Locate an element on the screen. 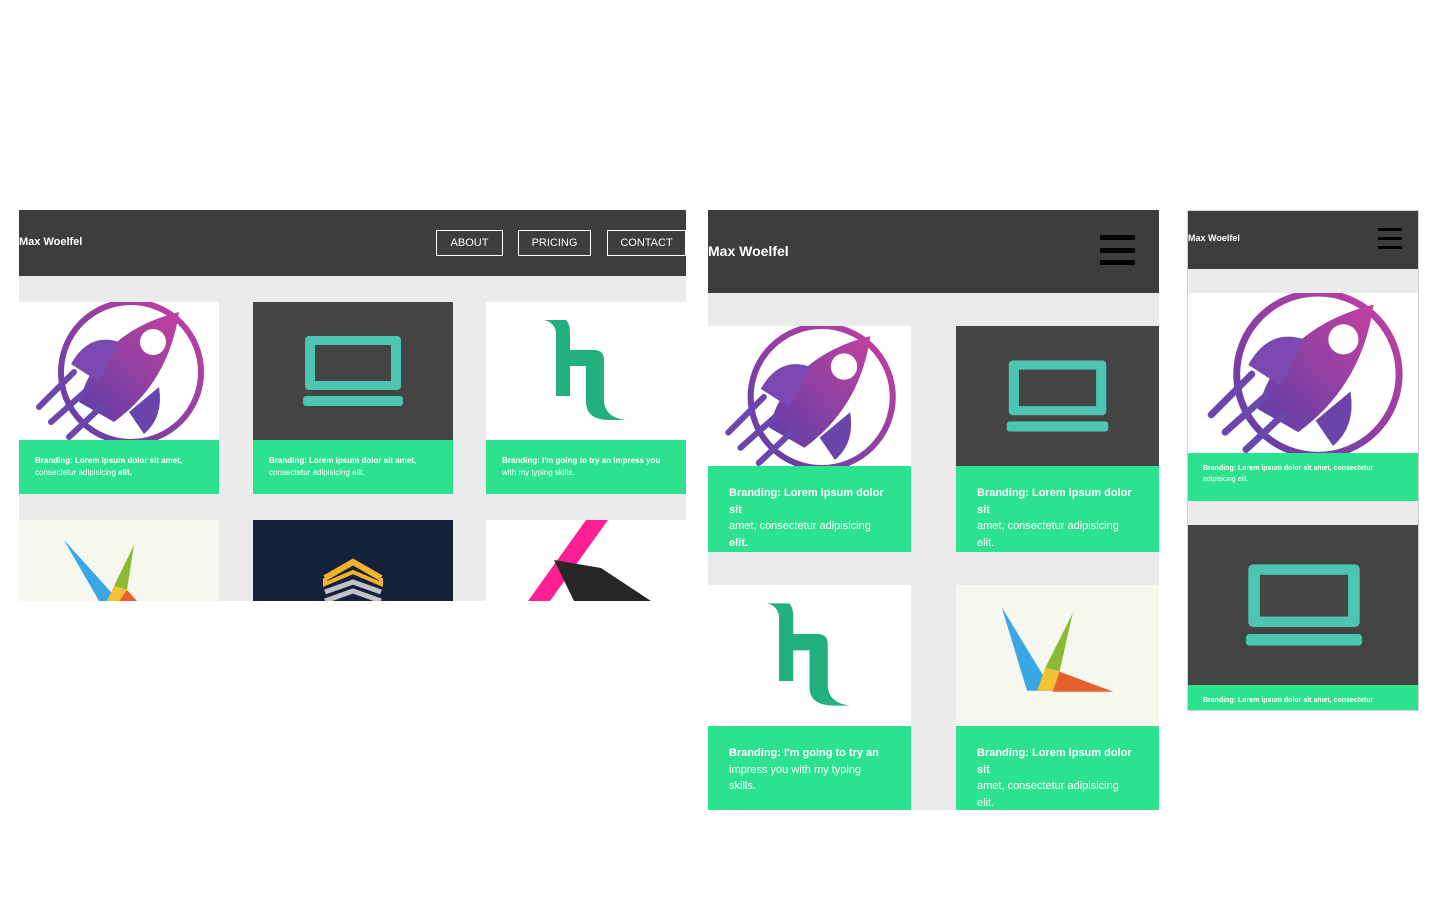 The width and height of the screenshot is (1440, 900). portfolio-card-pink-k is located at coordinates (586, 560).